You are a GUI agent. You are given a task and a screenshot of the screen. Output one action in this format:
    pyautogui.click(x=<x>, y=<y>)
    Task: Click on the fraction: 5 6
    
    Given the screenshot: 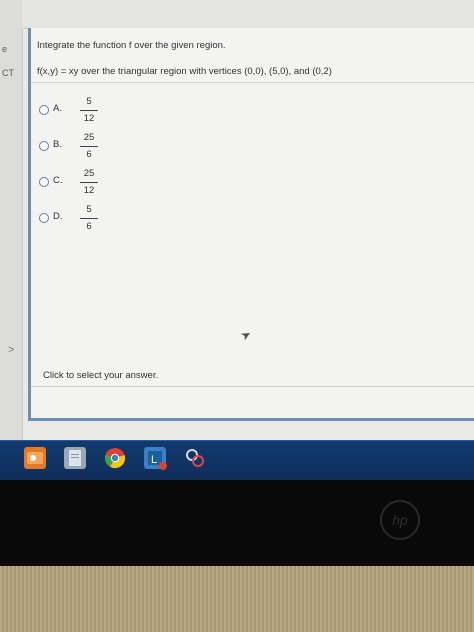 What is the action you would take?
    pyautogui.click(x=89, y=218)
    